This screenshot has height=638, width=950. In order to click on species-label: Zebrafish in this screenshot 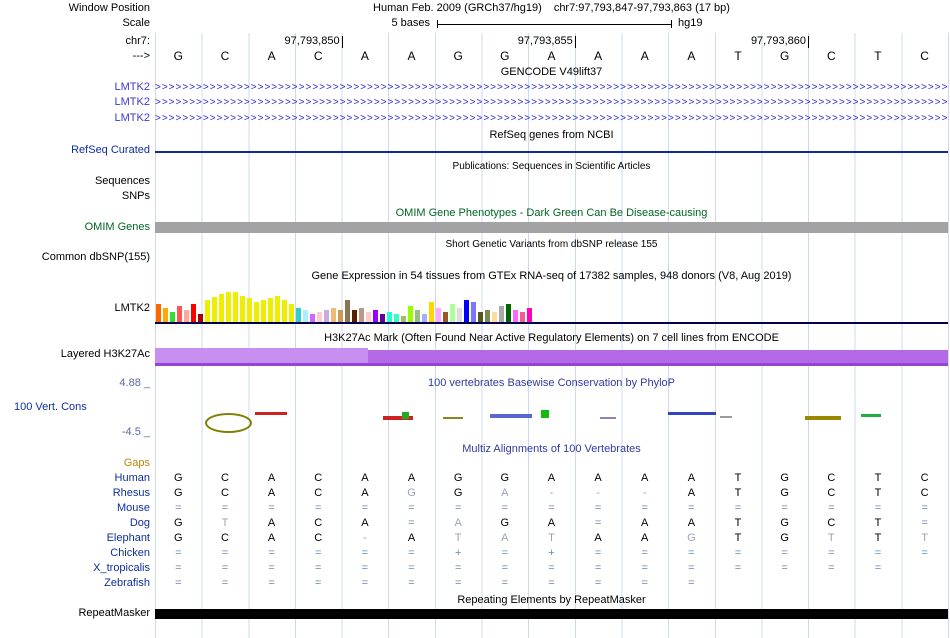, I will do `click(75, 583)`.